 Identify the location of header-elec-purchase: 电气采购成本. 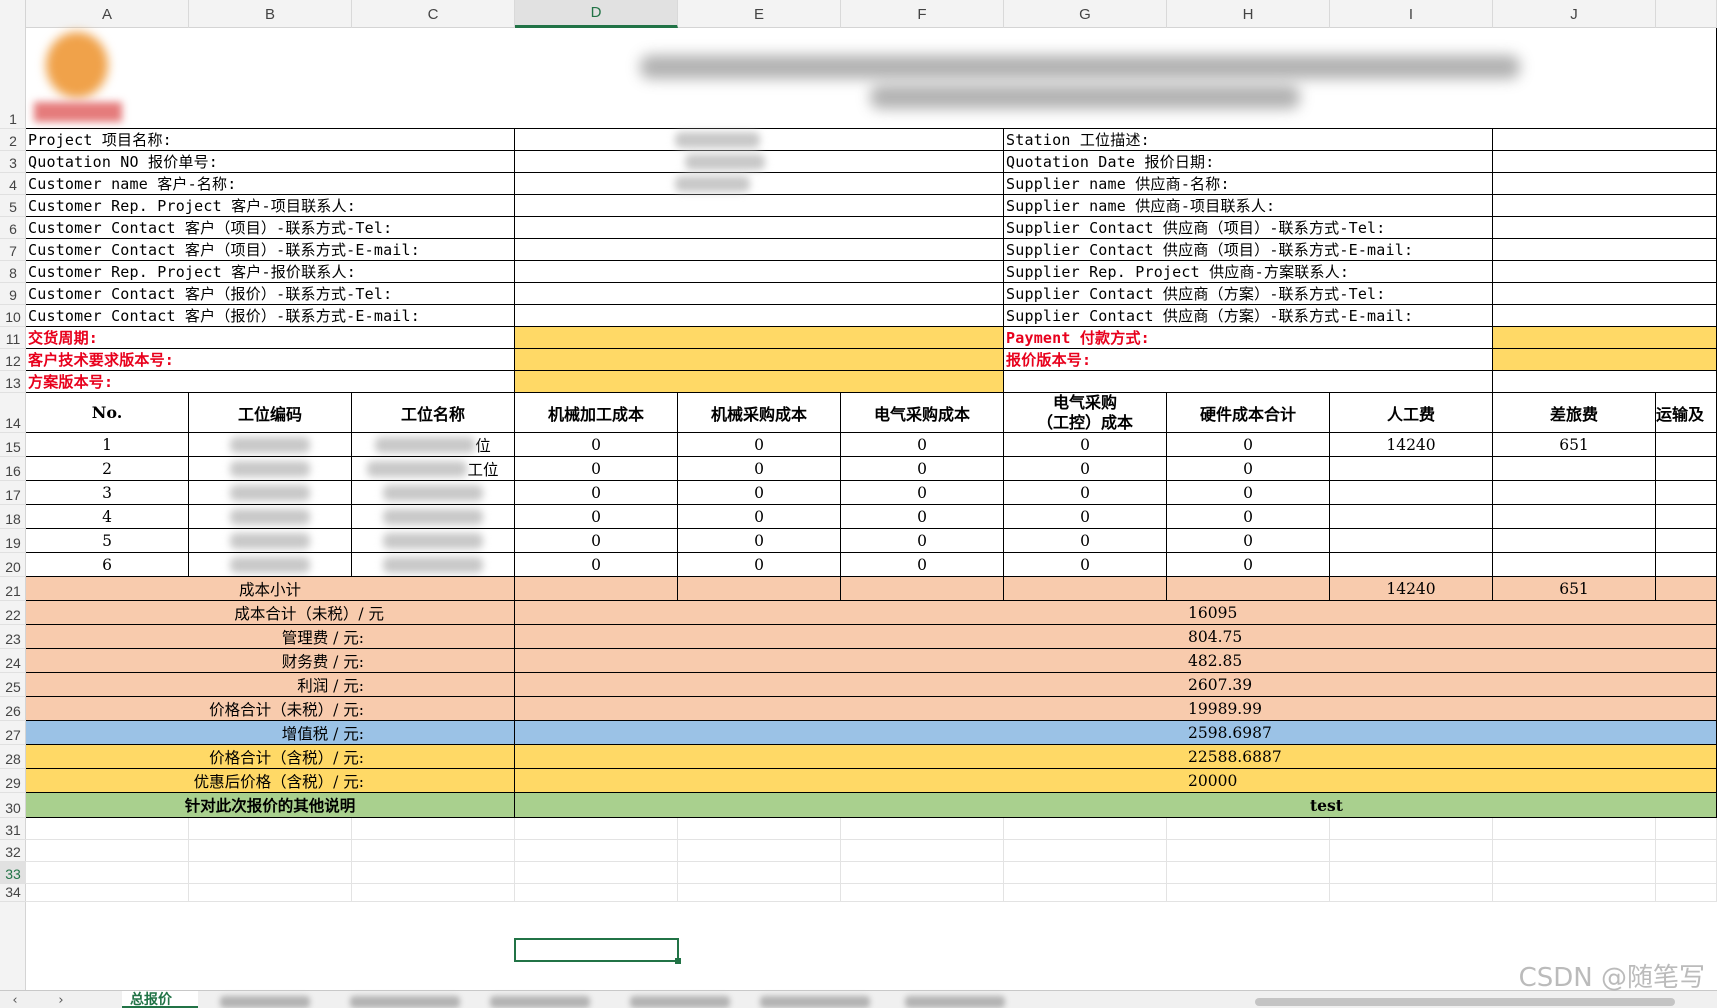
(922, 413).